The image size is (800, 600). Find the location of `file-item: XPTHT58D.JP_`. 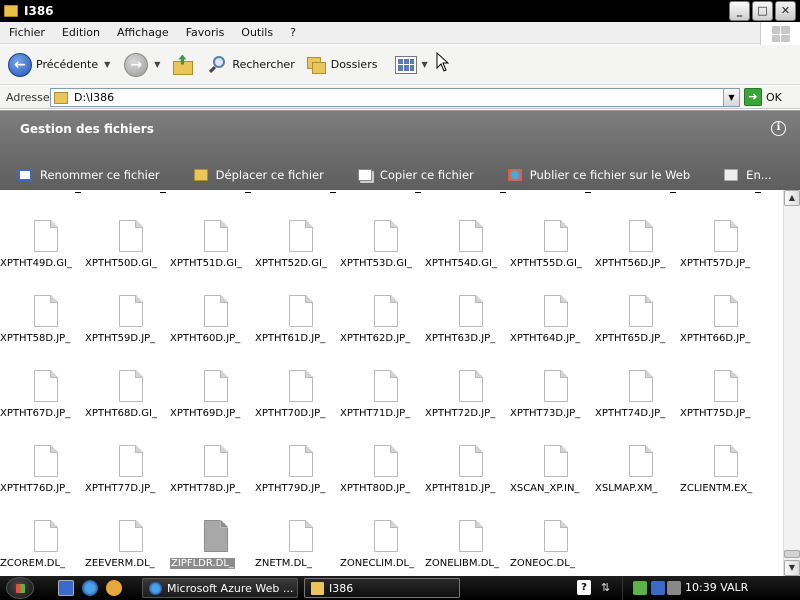

file-item: XPTHT58D.JP_ is located at coordinates (42, 330).